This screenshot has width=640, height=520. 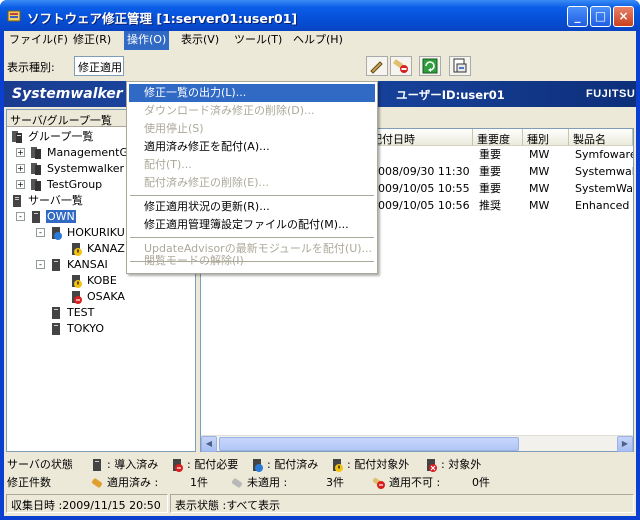 I want to click on legend-distribution-required: : 配付必要, so click(x=204, y=465).